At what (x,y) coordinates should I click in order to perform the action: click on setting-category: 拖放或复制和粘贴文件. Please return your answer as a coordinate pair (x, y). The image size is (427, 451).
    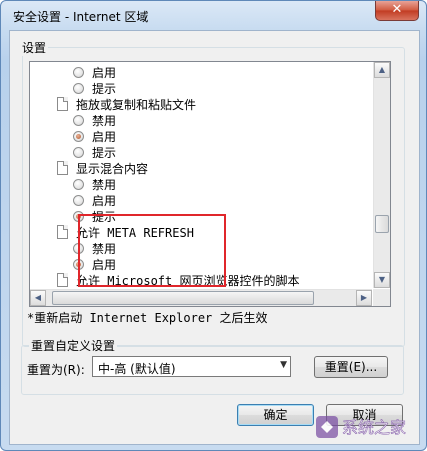
    Looking at the image, I should click on (126, 104).